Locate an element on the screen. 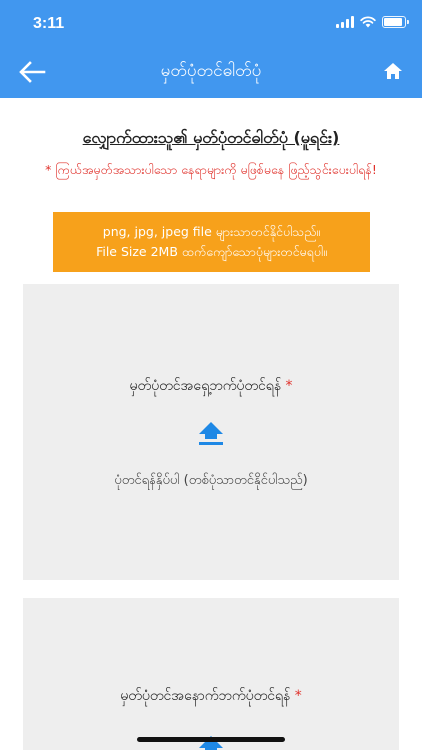 The height and width of the screenshot is (750, 422). notice-line-formats: png, jpg, jpeg file များသာတင်နိုင်ပါသည်။ is located at coordinates (211, 231).